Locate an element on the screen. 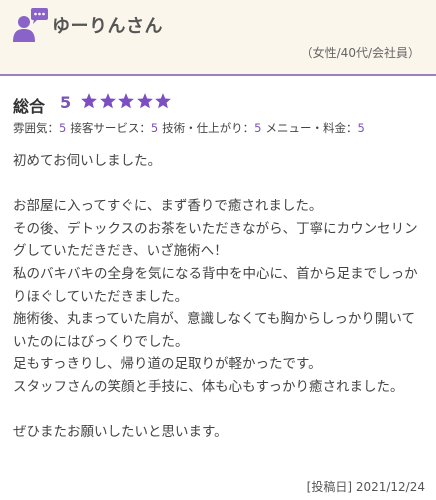 Image resolution: width=436 pixels, height=500 pixels. sub-rating-item: メニュー・料金：5 is located at coordinates (314, 128).